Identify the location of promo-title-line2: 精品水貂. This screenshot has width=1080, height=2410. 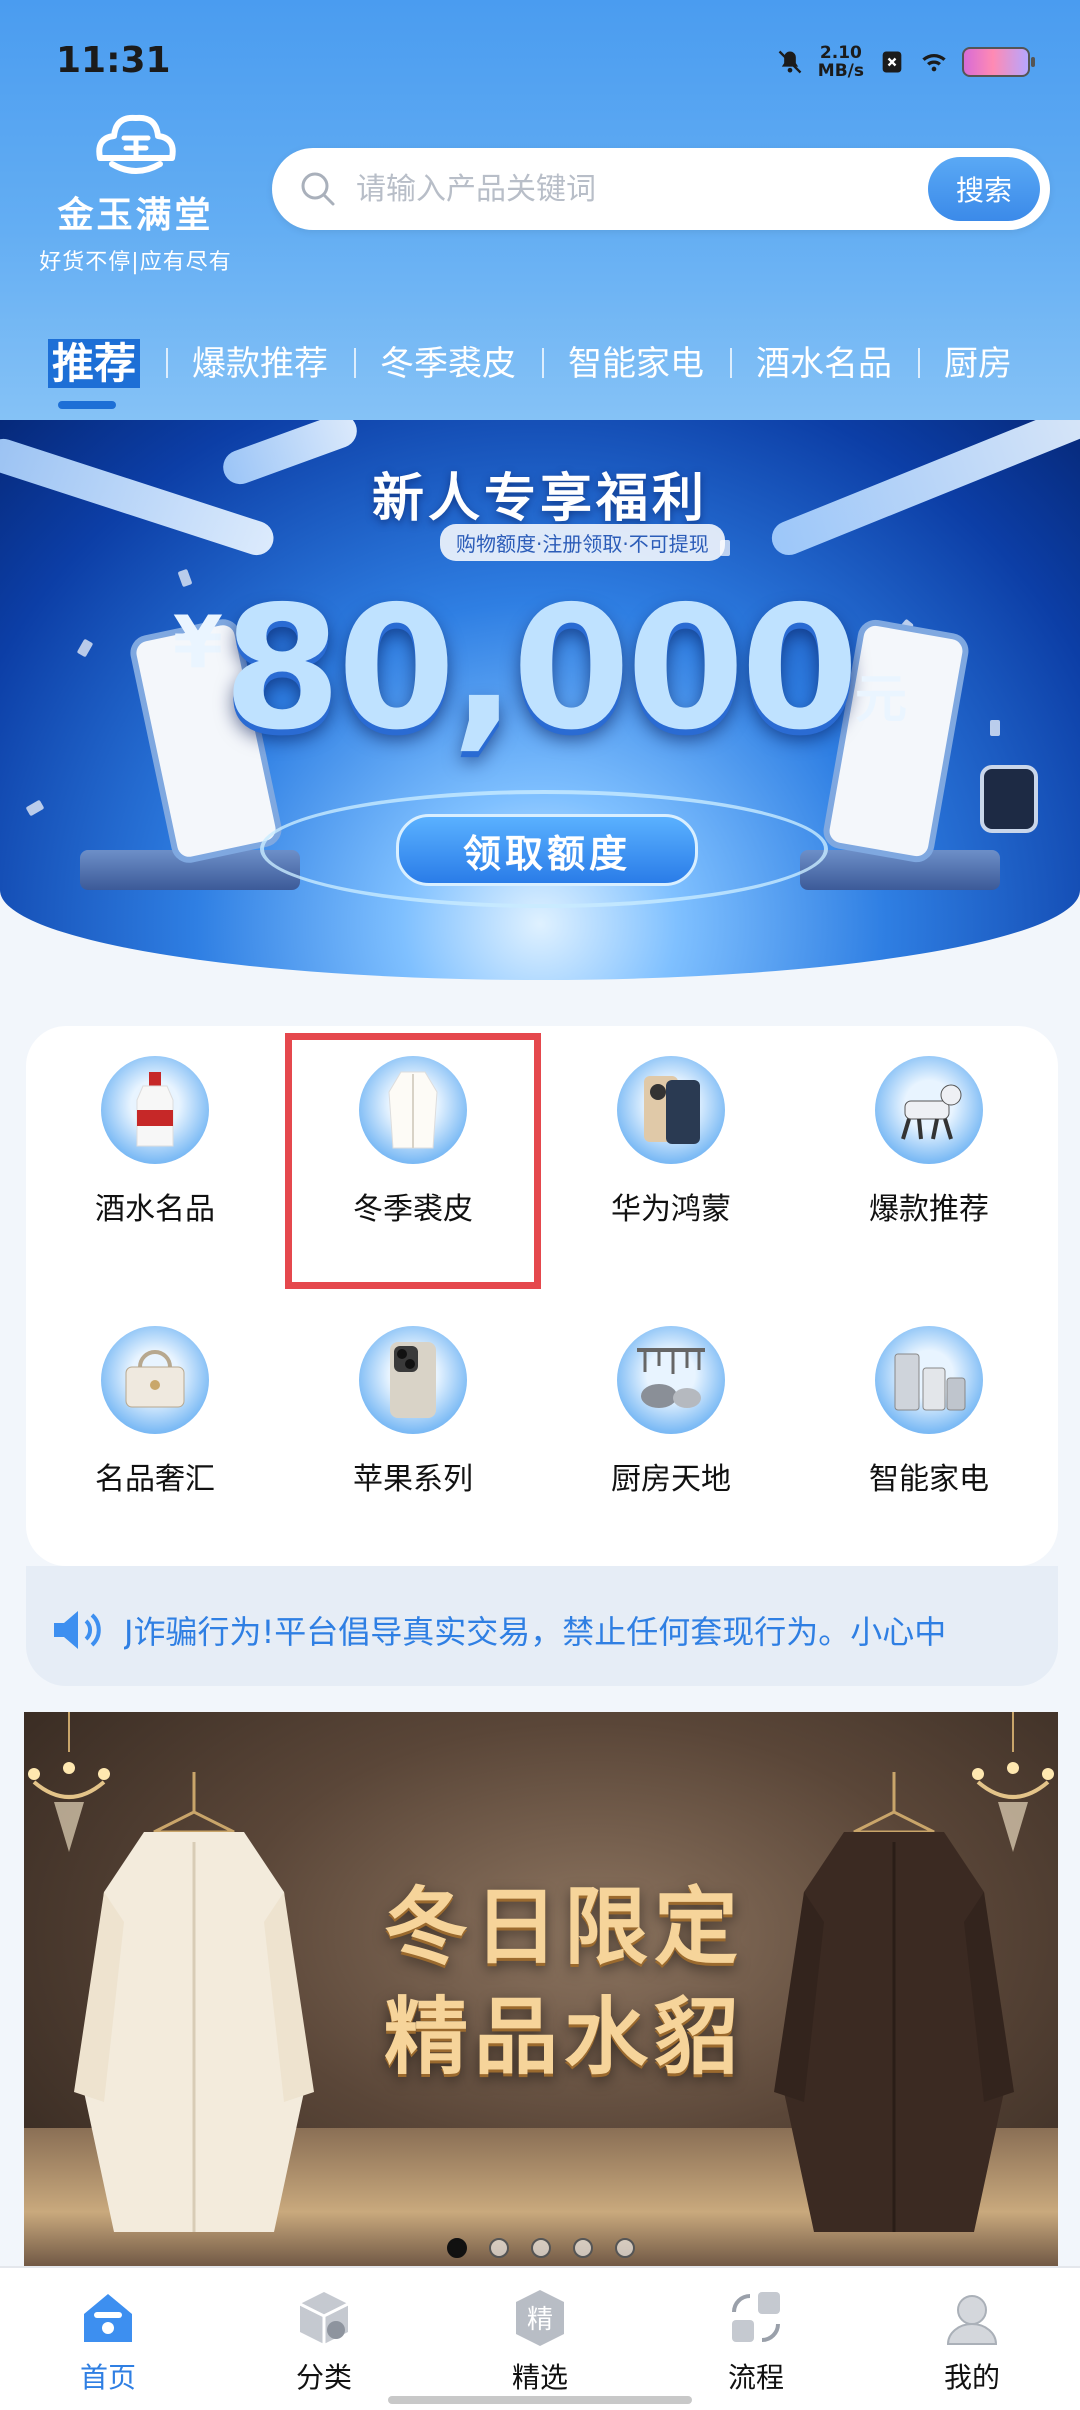
(563, 2036).